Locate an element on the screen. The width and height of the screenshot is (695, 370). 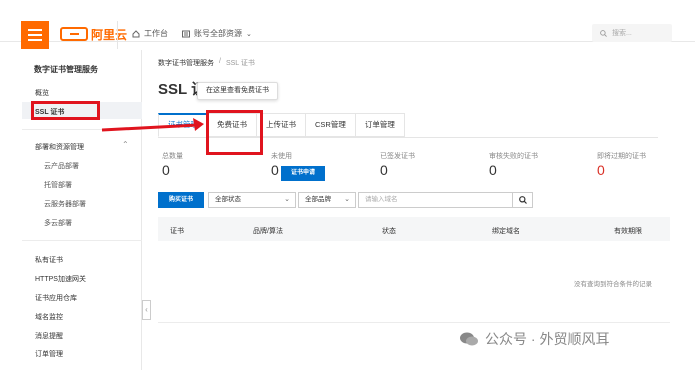
empty-state-text: 没有查询到符合条件的记录 is located at coordinates (613, 284).